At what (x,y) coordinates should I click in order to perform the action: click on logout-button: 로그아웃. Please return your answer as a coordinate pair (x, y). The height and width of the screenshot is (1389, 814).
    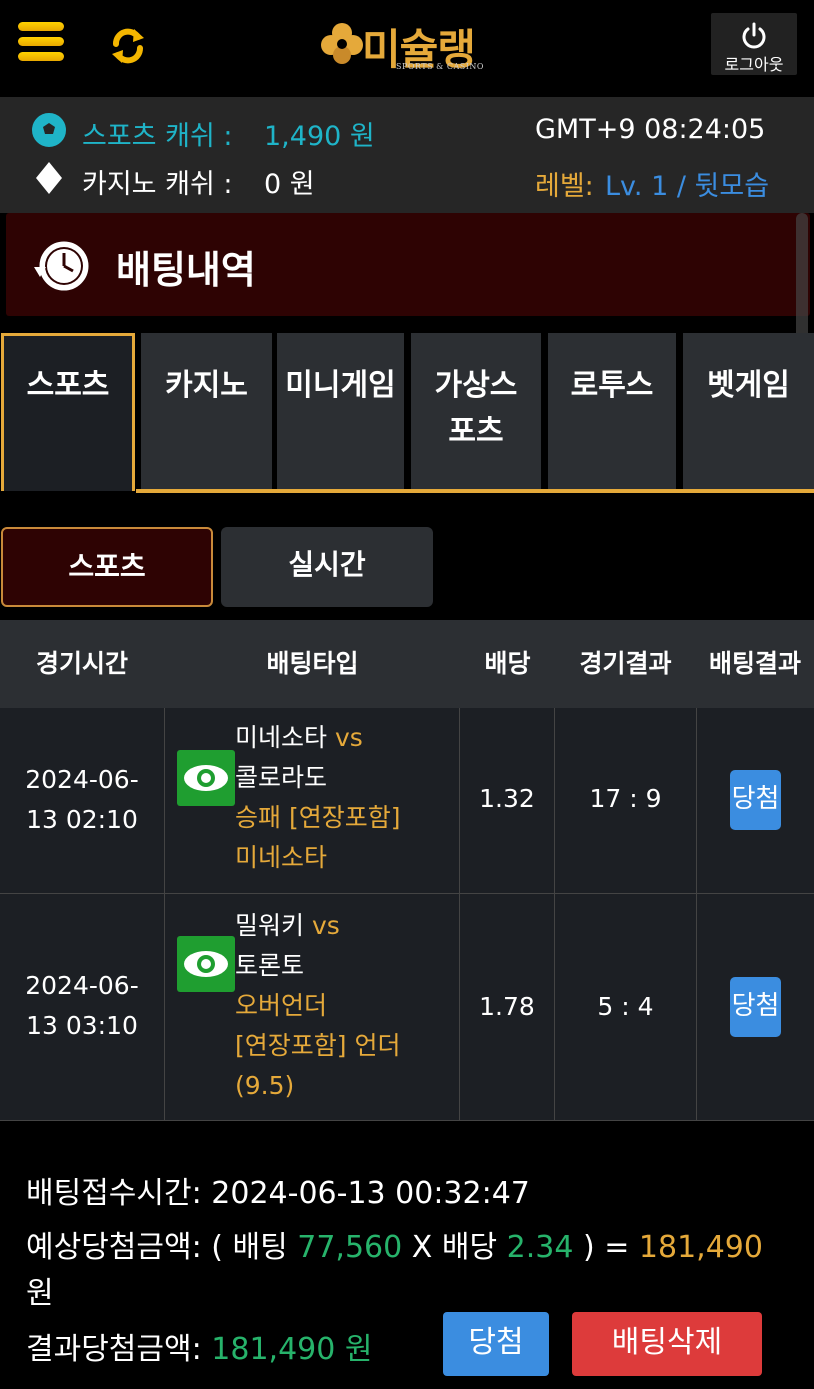
    Looking at the image, I should click on (754, 44).